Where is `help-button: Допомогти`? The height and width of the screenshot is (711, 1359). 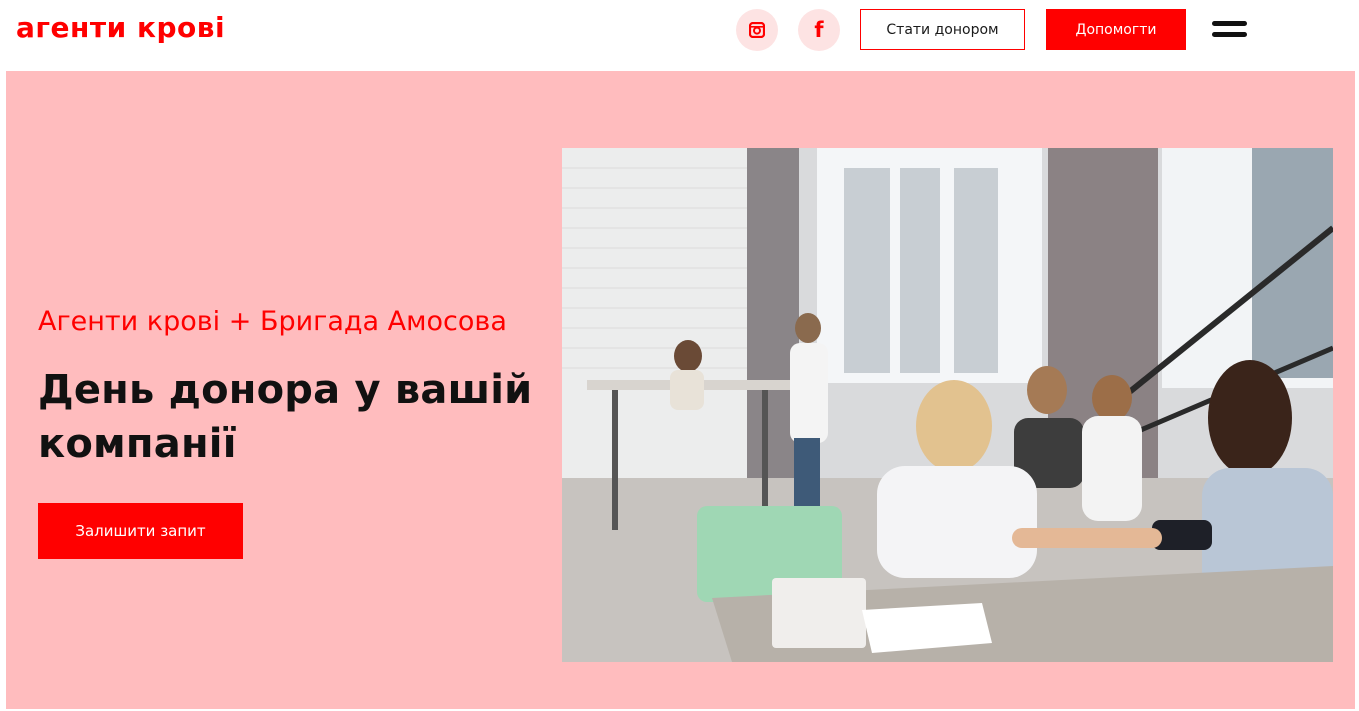 help-button: Допомогти is located at coordinates (1116, 29).